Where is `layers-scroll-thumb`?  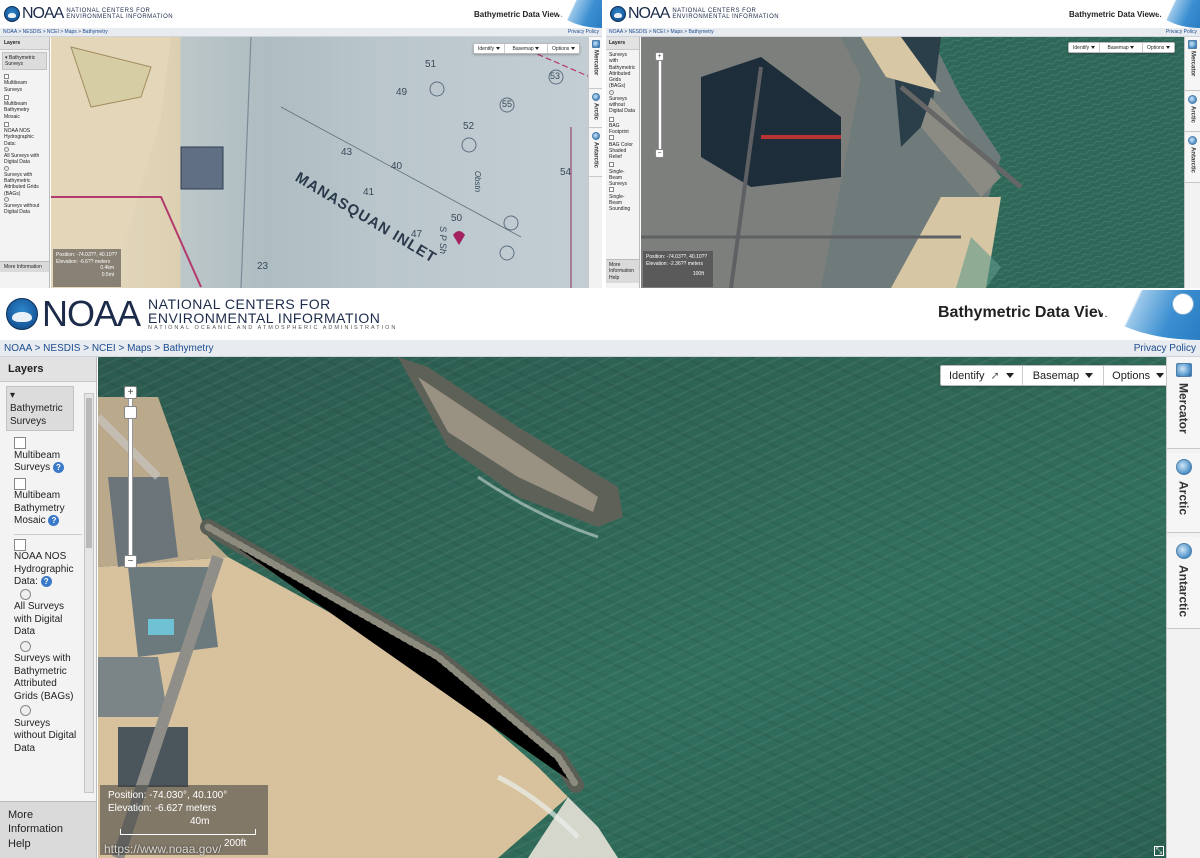 layers-scroll-thumb is located at coordinates (89, 473).